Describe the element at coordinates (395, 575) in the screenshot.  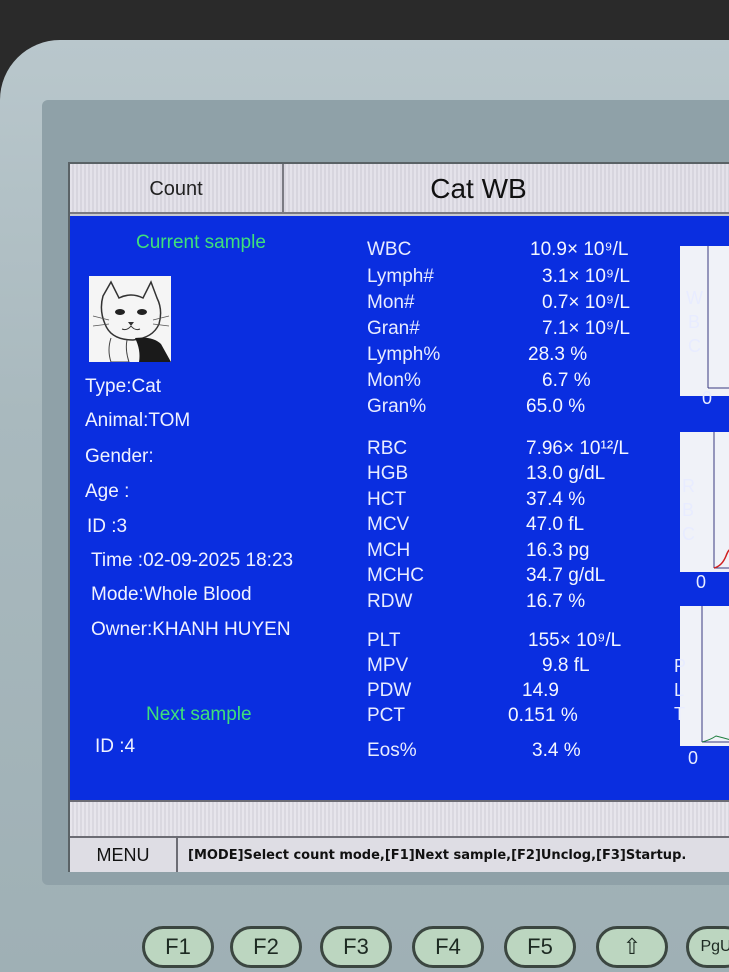
I see `param-name-mchc: MCHC` at that location.